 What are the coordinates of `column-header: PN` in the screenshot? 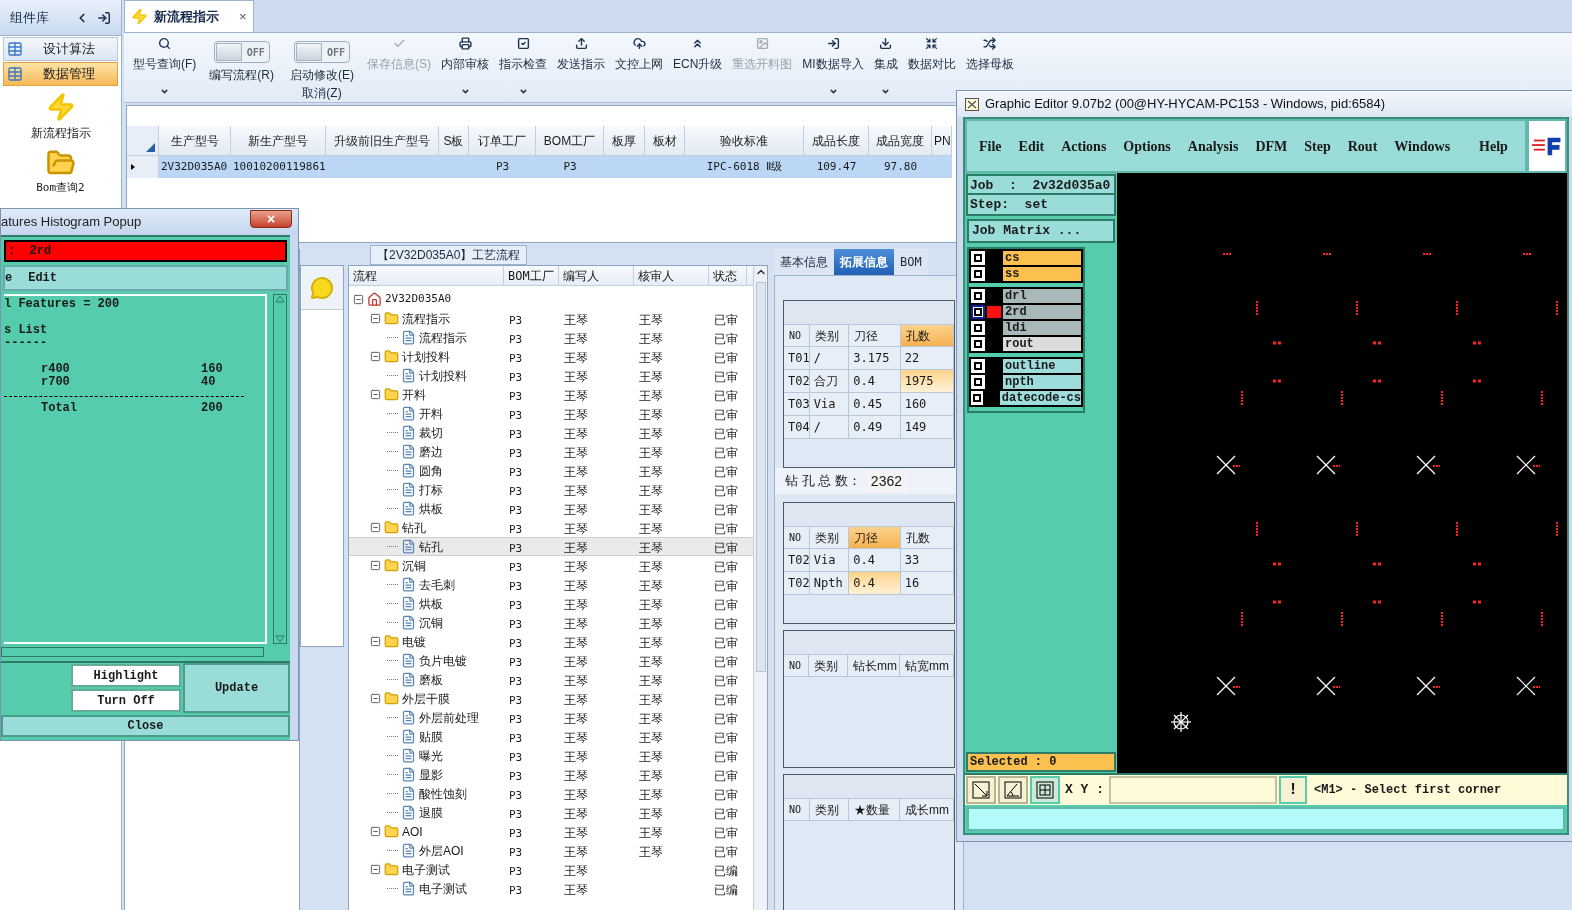 It's located at (942, 141).